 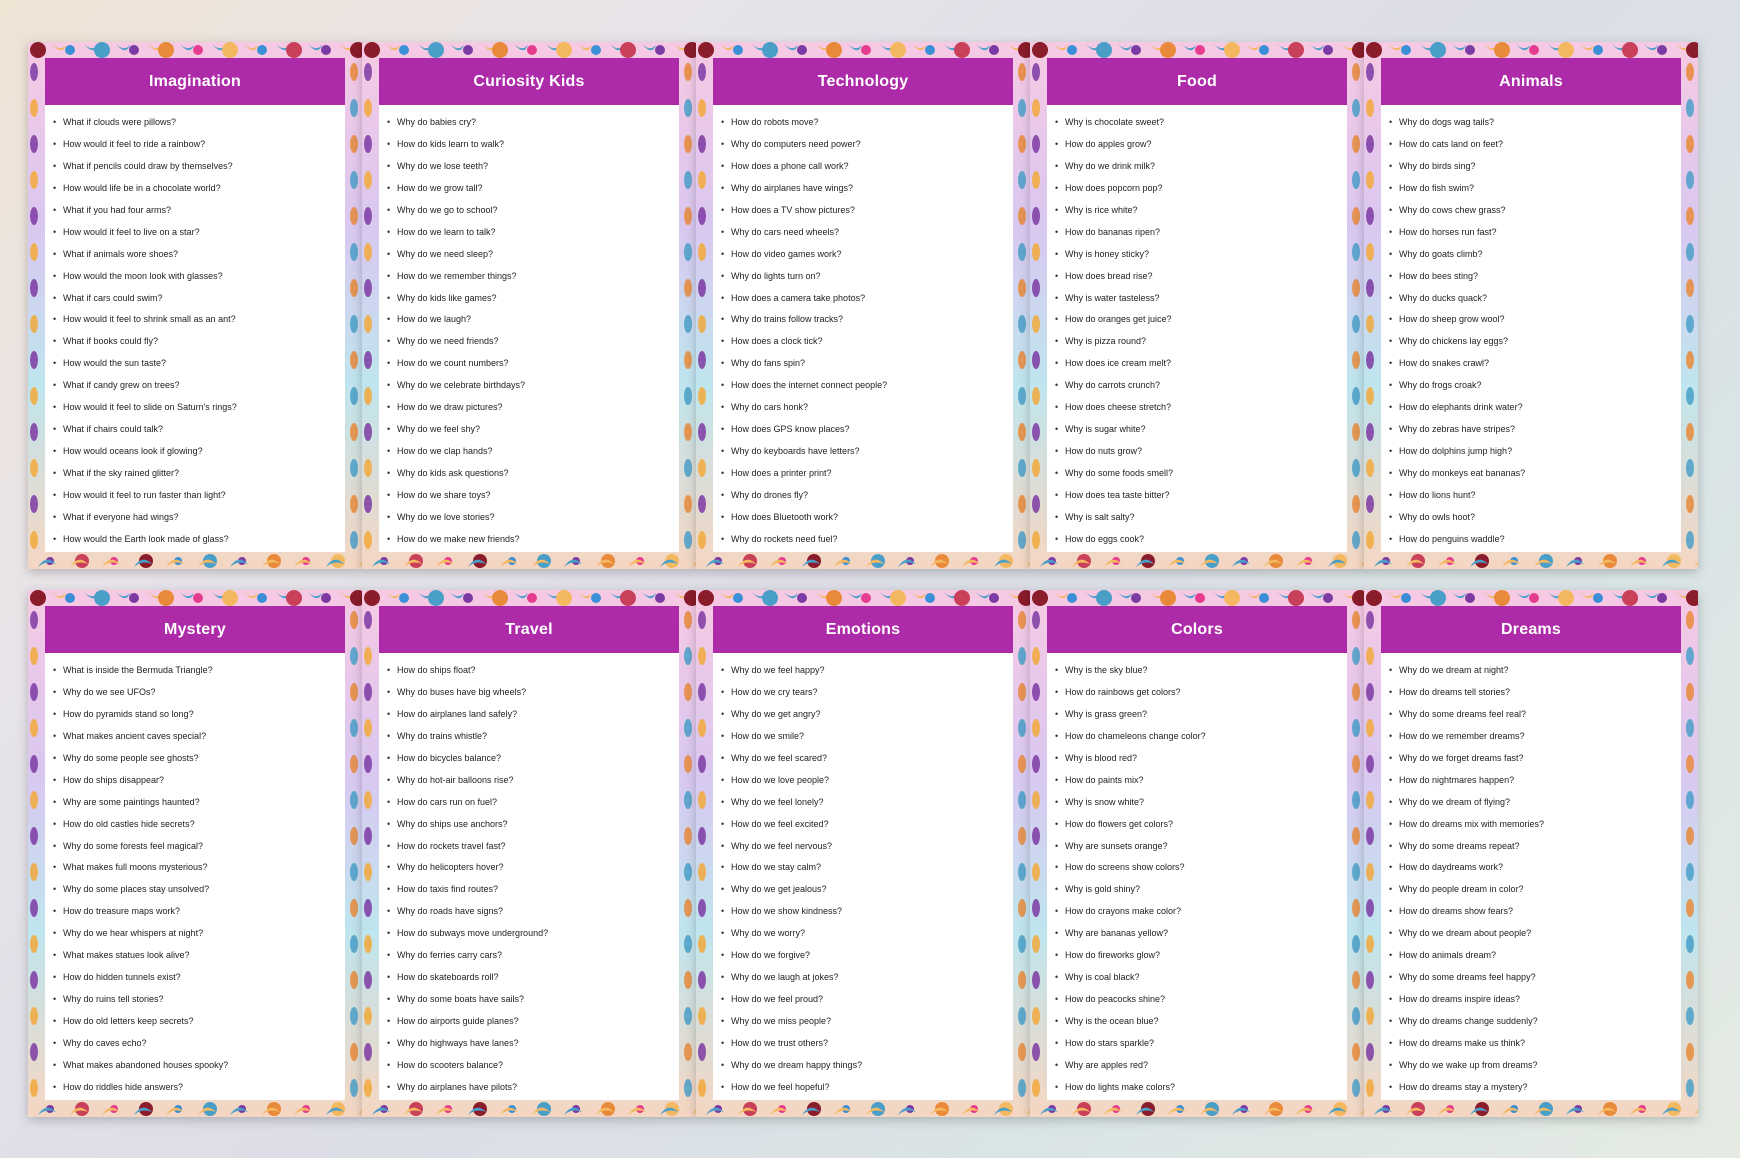 What do you see at coordinates (1197, 255) in the screenshot?
I see `question-item: Why is honey sticky?` at bounding box center [1197, 255].